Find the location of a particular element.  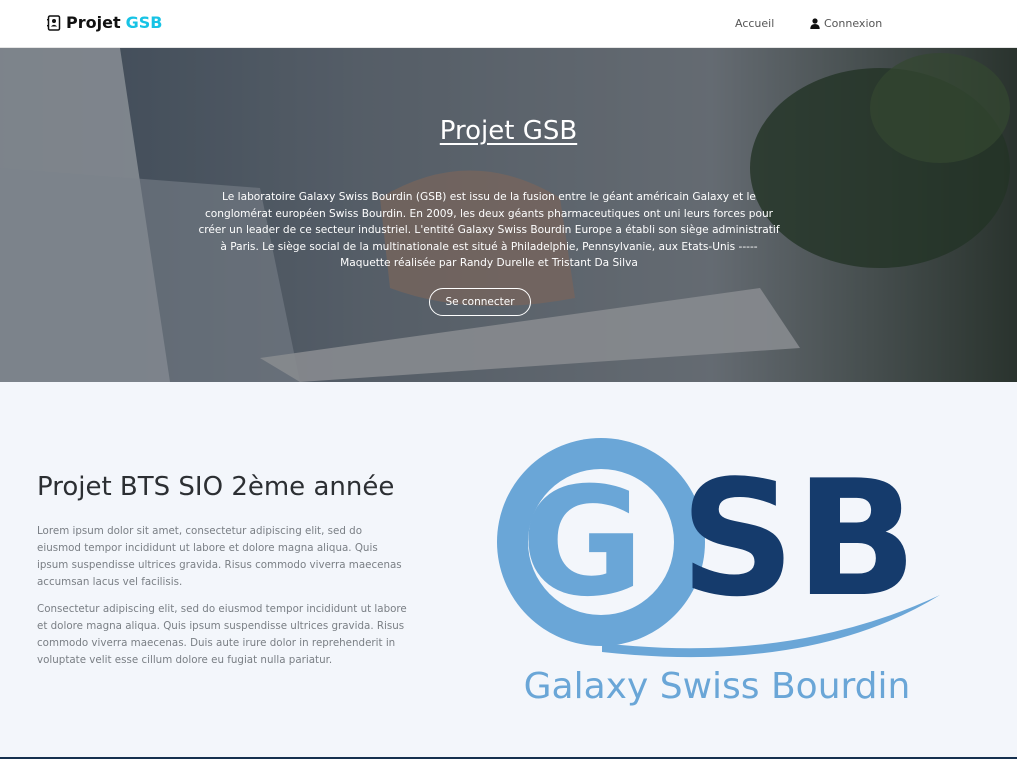

contact-book-icon is located at coordinates (54, 22).